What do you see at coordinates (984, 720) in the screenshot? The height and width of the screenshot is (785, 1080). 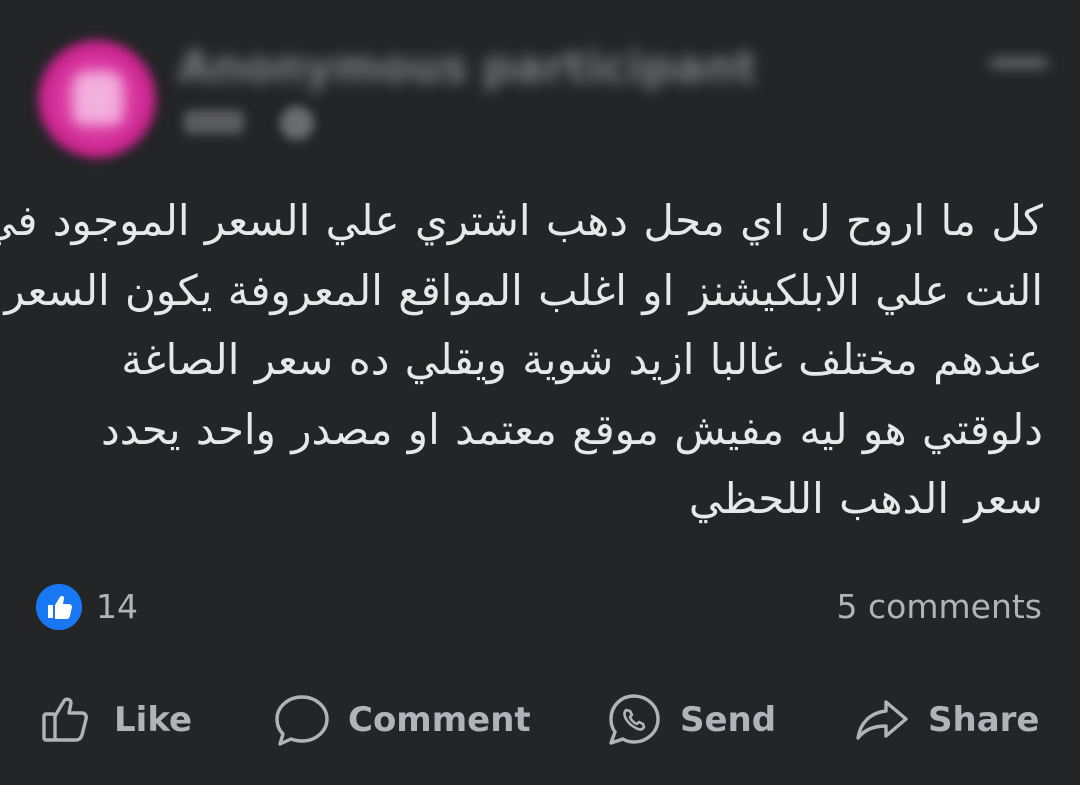 I see `share-label: Share` at bounding box center [984, 720].